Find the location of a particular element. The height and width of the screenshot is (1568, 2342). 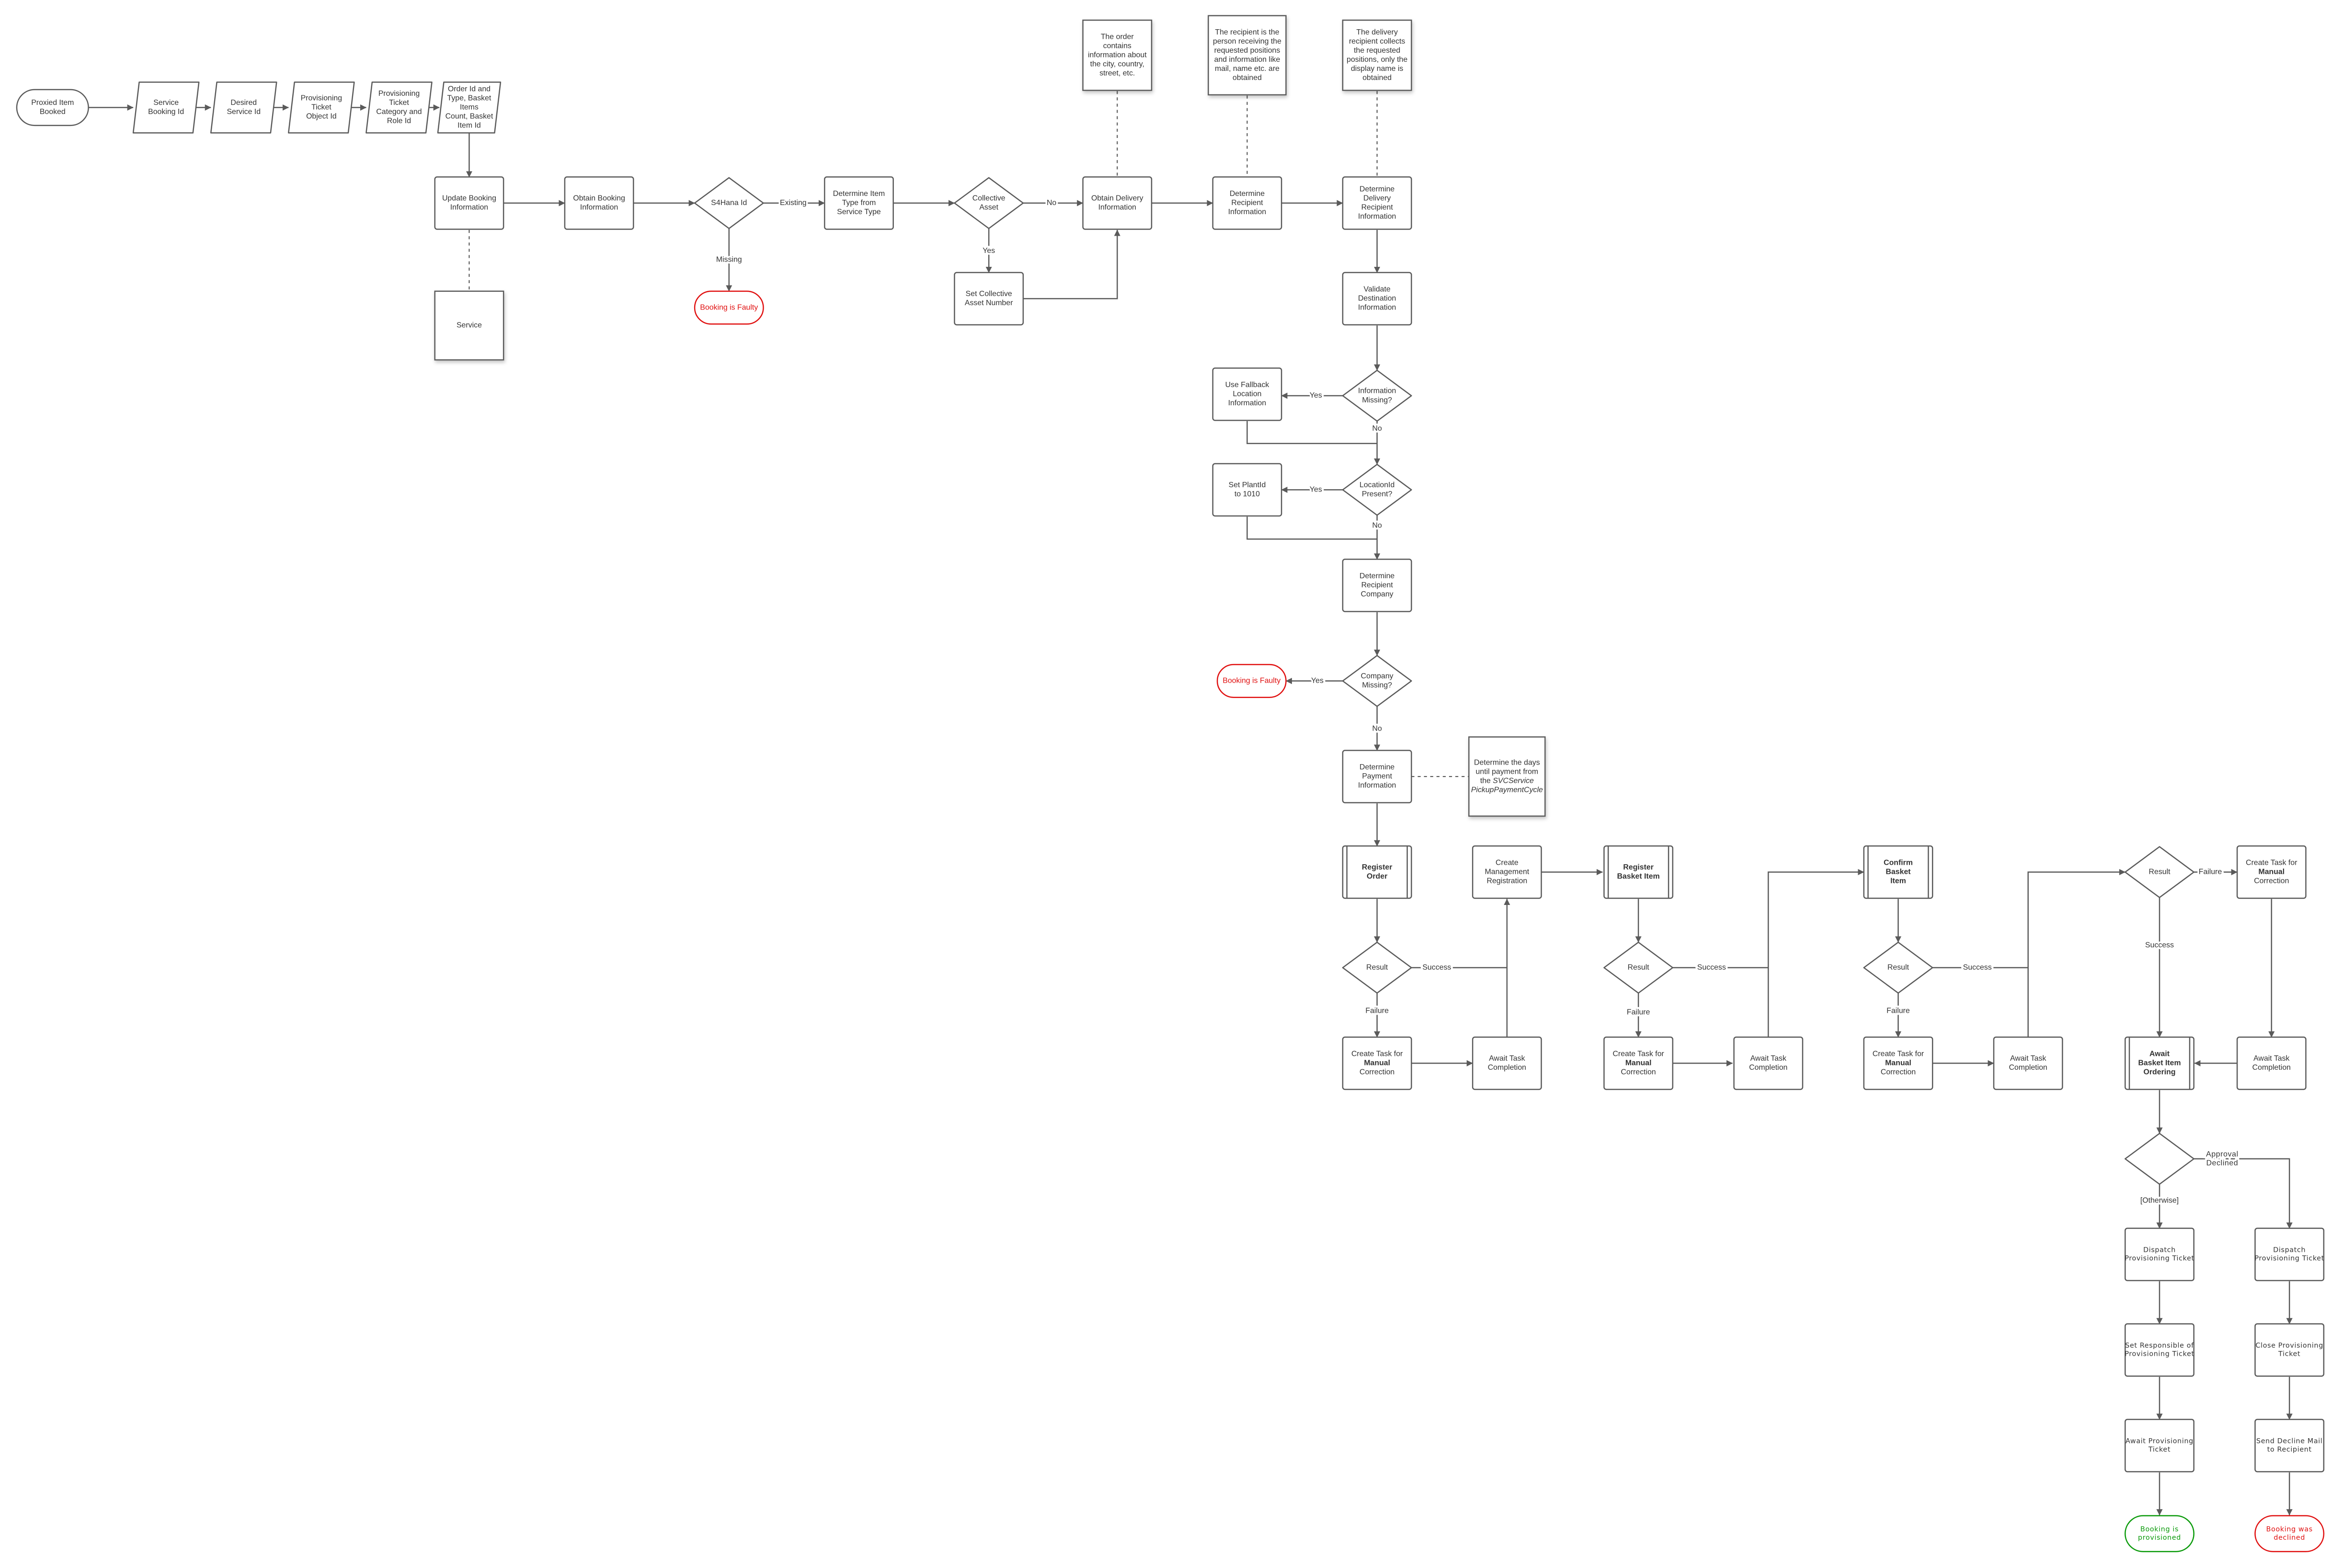

node-await3: Await TaskCompletion is located at coordinates (2028, 1063).